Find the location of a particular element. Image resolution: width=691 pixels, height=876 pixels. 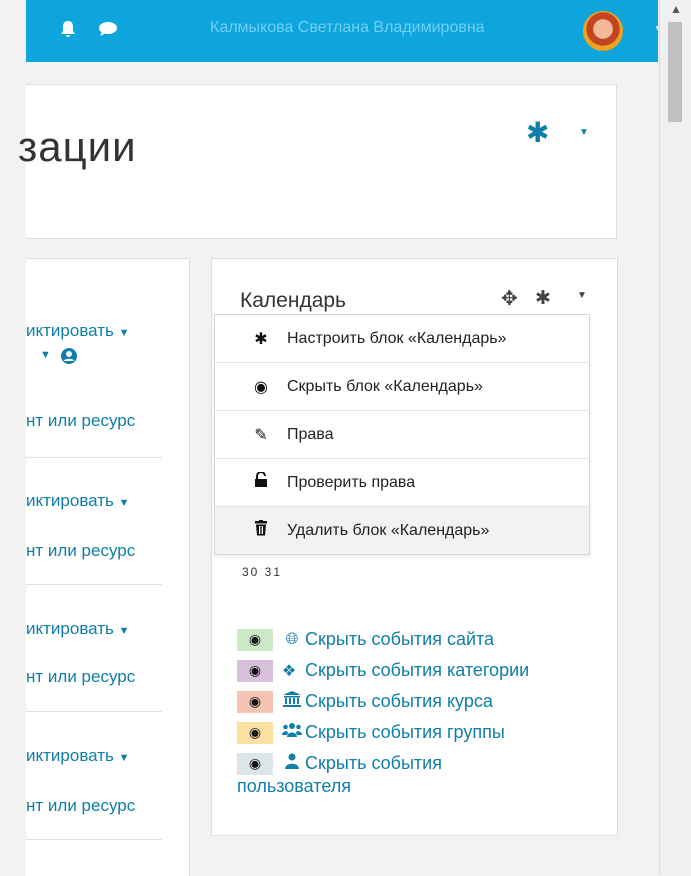

event-filter-category: ◉ ❖ Скрыть события категории is located at coordinates (417, 670).